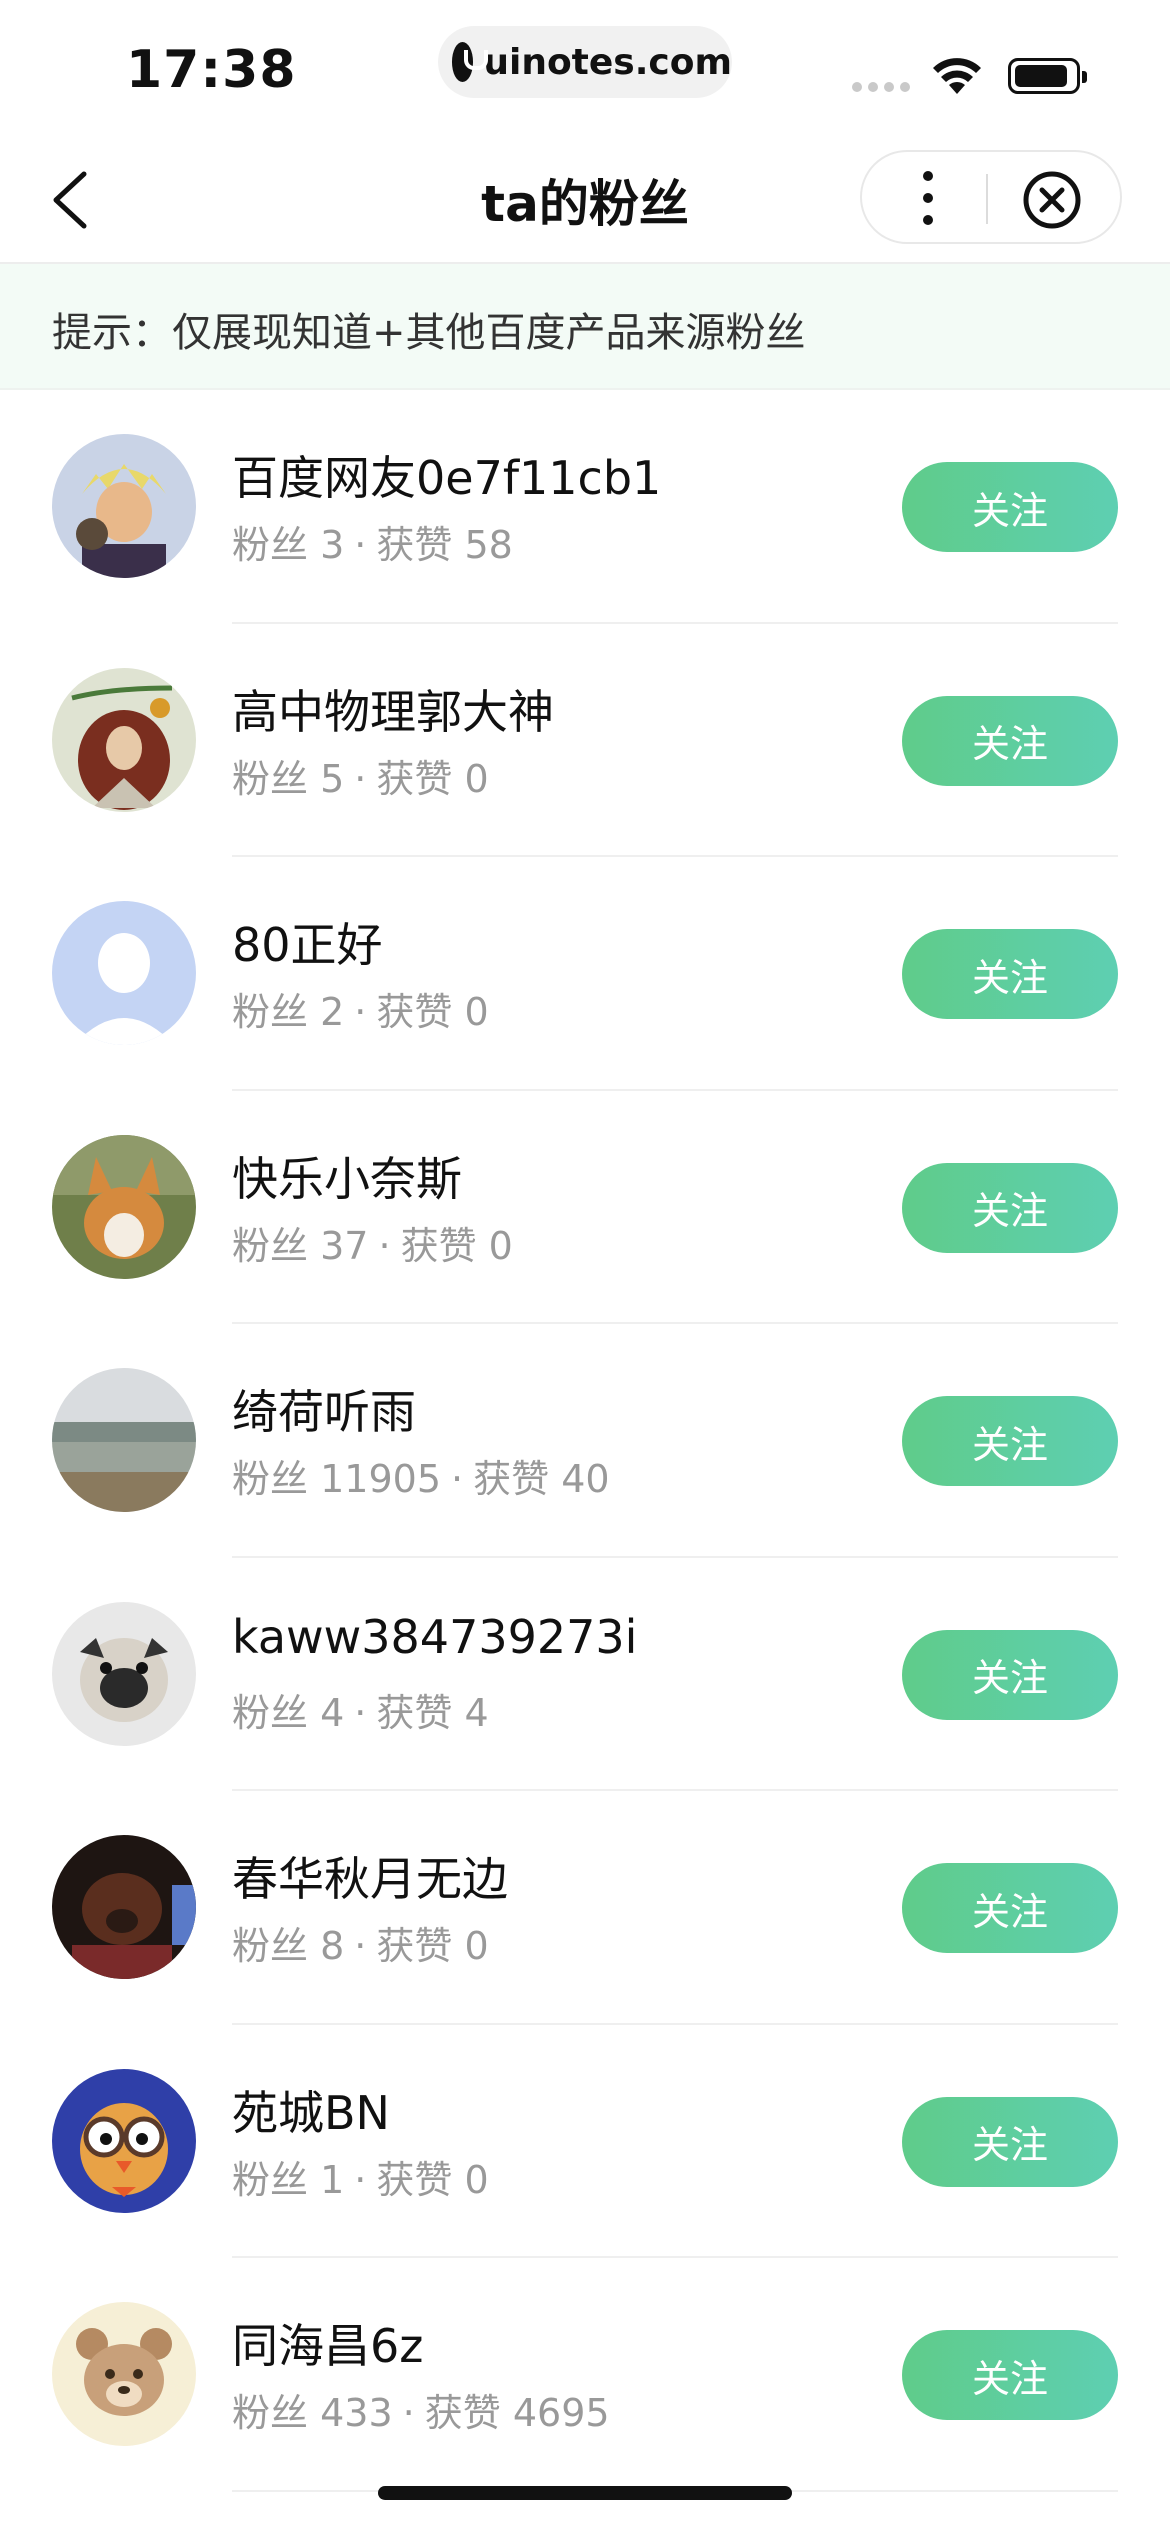  What do you see at coordinates (421, 2413) in the screenshot?
I see `user-stats: 粉丝 433 · 获赞 4695` at bounding box center [421, 2413].